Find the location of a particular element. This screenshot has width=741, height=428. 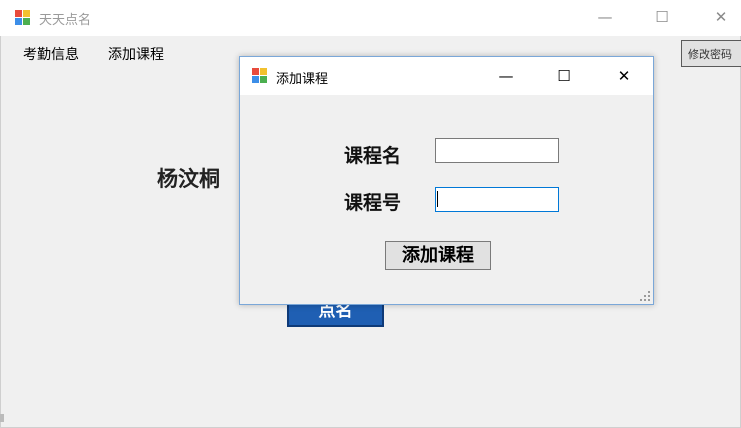

dialog-maximize-button: ☐ is located at coordinates (564, 76).